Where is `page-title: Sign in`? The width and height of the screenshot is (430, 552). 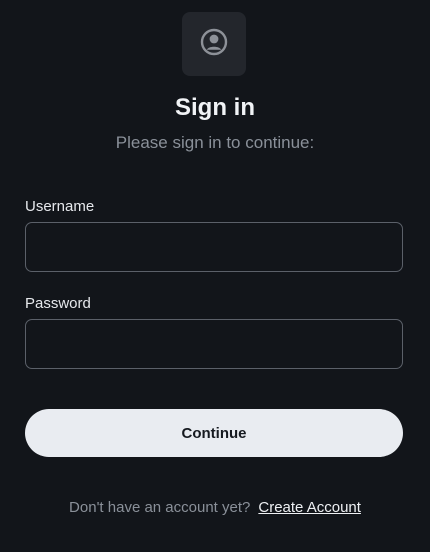
page-title: Sign in is located at coordinates (215, 107).